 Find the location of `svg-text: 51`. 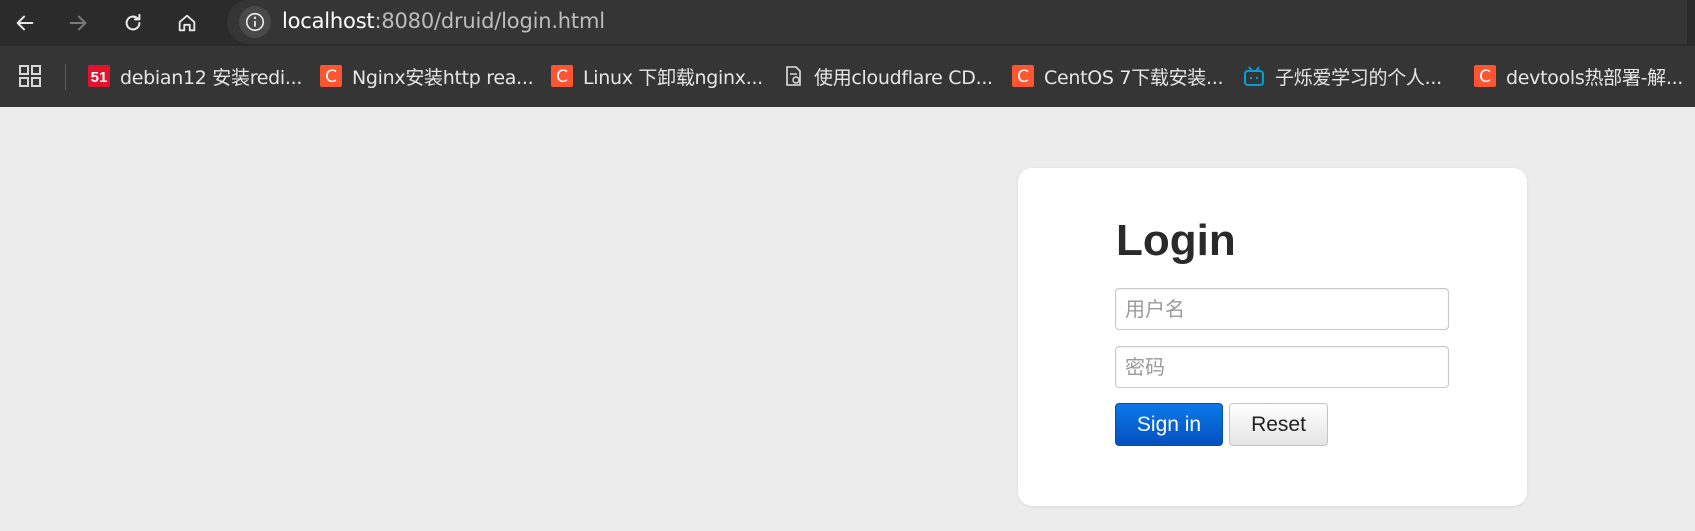

svg-text: 51 is located at coordinates (99, 77).